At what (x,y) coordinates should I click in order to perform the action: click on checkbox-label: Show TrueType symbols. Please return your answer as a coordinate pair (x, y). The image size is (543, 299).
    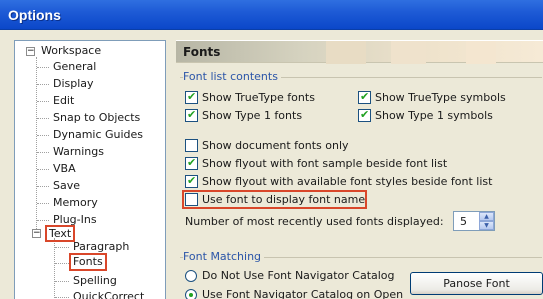
    Looking at the image, I should click on (440, 97).